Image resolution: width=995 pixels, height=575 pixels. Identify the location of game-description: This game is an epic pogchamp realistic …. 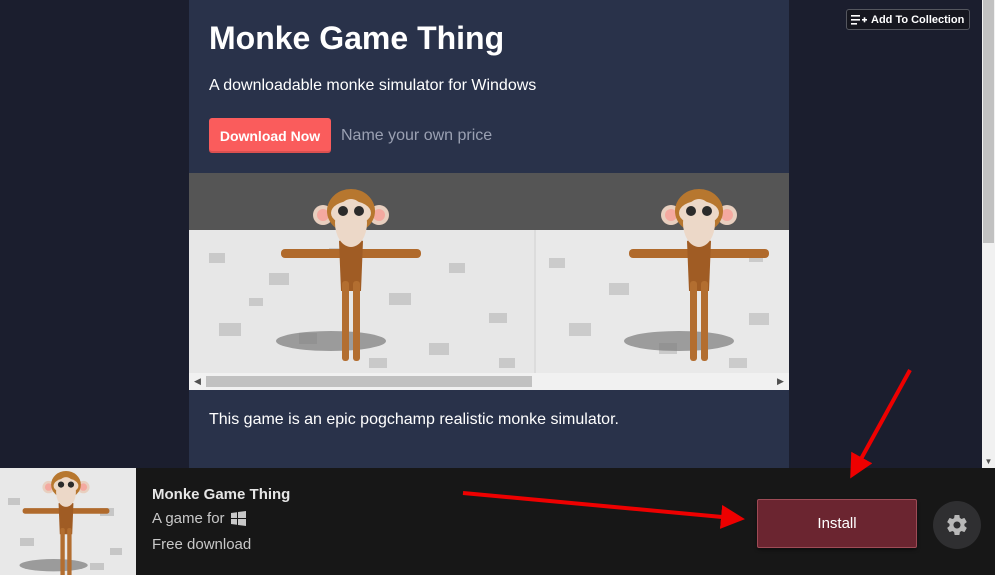
(414, 419).